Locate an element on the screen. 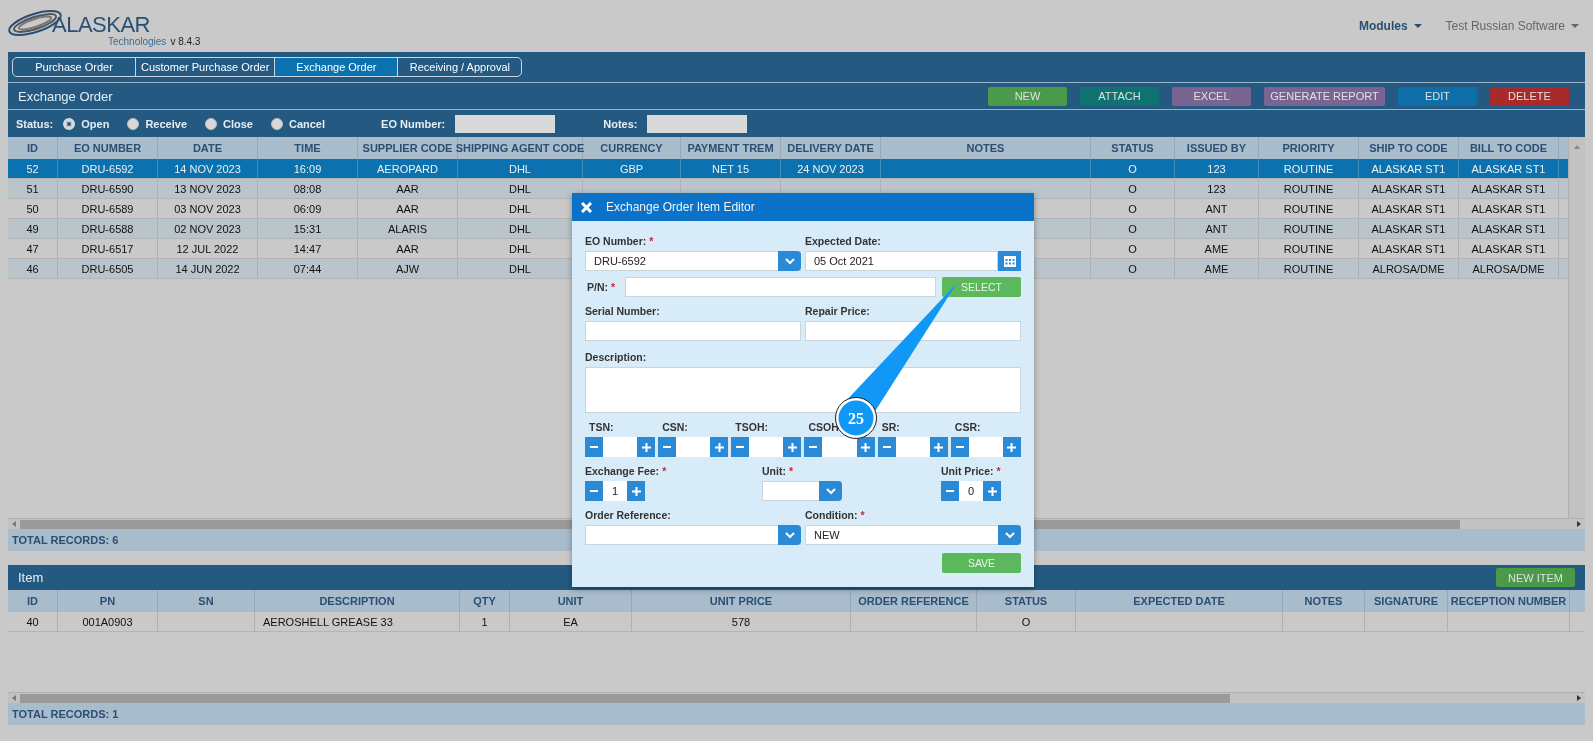 Image resolution: width=1593 pixels, height=741 pixels. table-cell: 46 is located at coordinates (32, 268).